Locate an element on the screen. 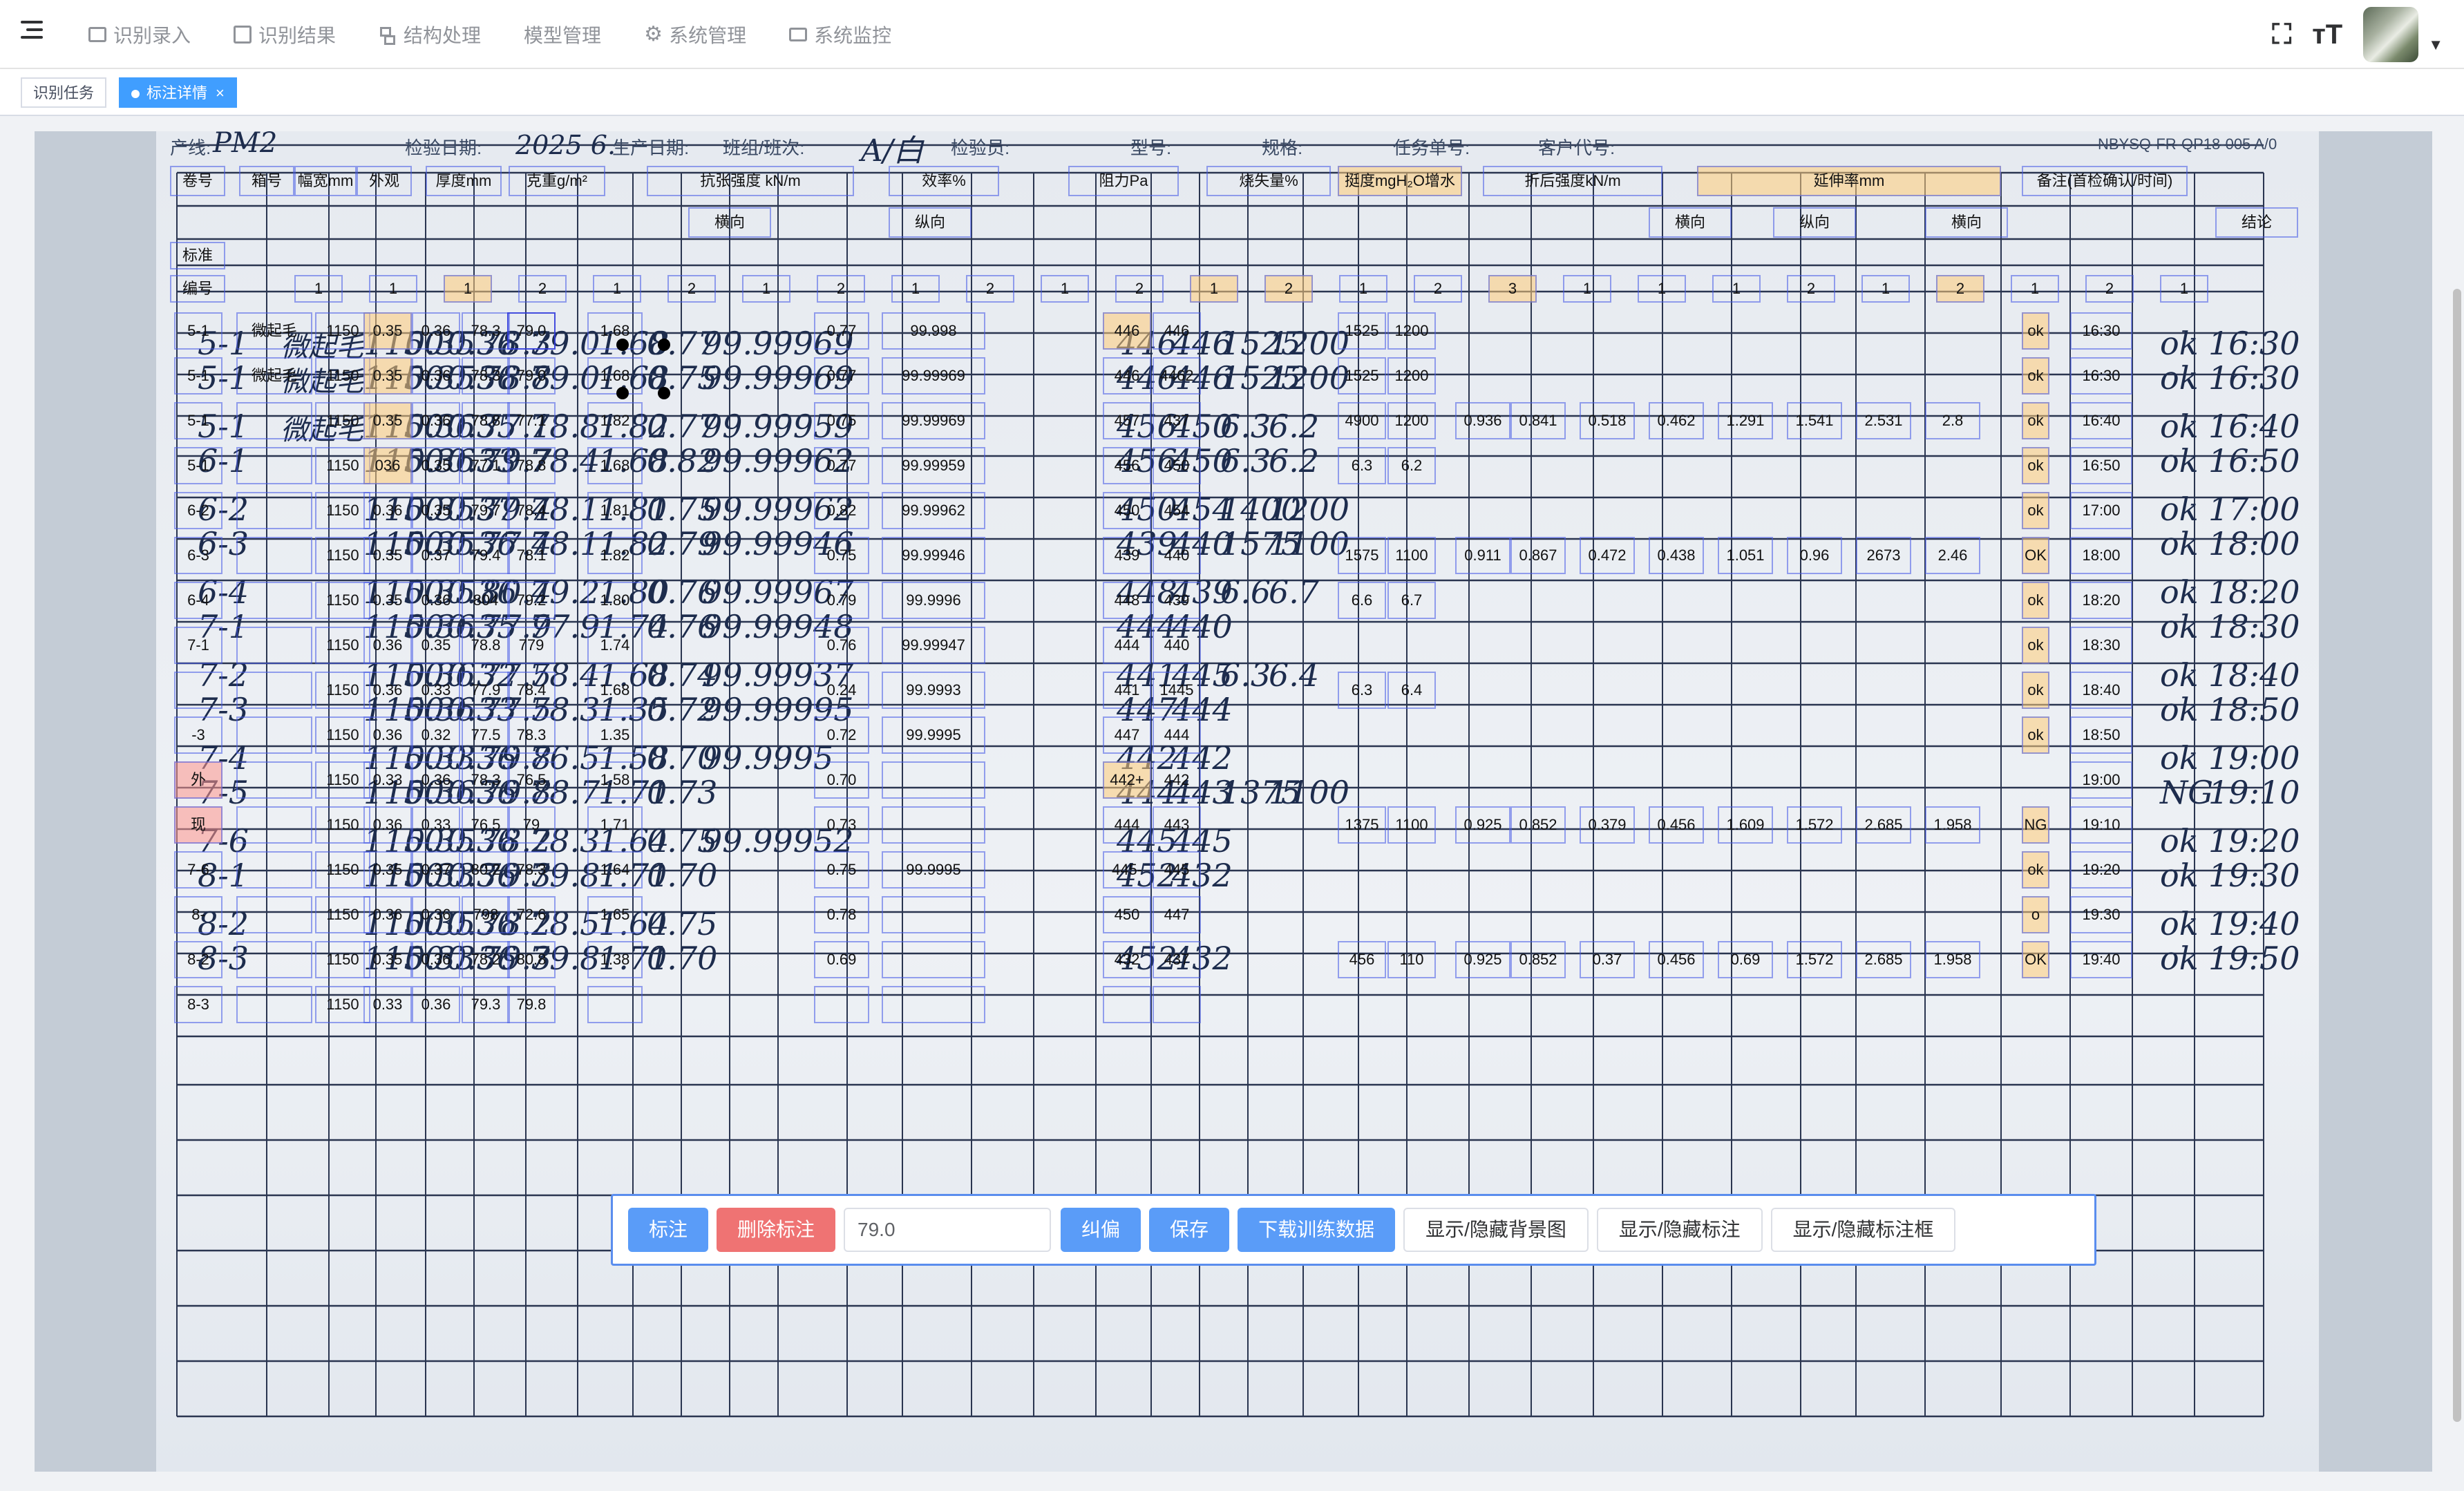 The image size is (2464, 1491). table-cell: 0.518 is located at coordinates (1607, 420).